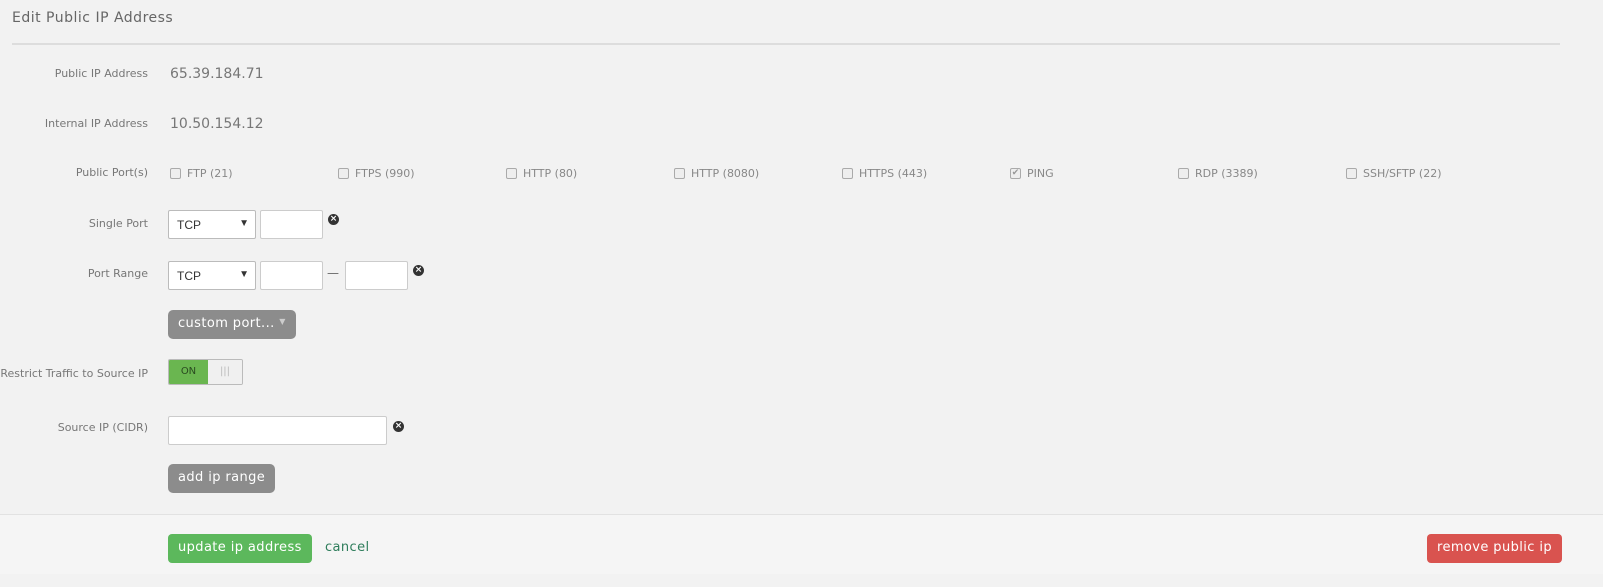  What do you see at coordinates (74, 373) in the screenshot?
I see `restrict-traffic-label: Restrict Traffic to Source IP` at bounding box center [74, 373].